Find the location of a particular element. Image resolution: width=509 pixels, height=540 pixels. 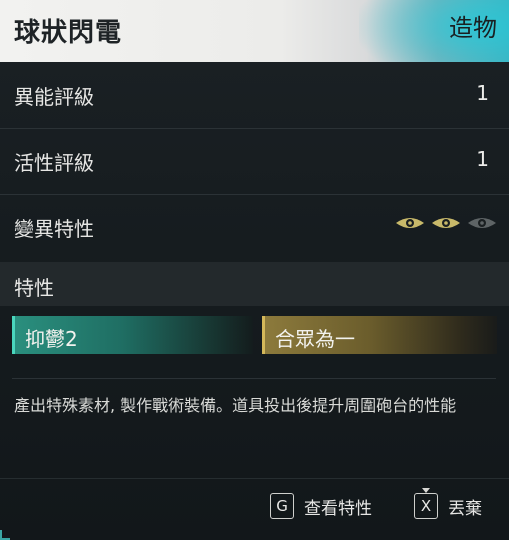

x-key-icon: X is located at coordinates (426, 503).